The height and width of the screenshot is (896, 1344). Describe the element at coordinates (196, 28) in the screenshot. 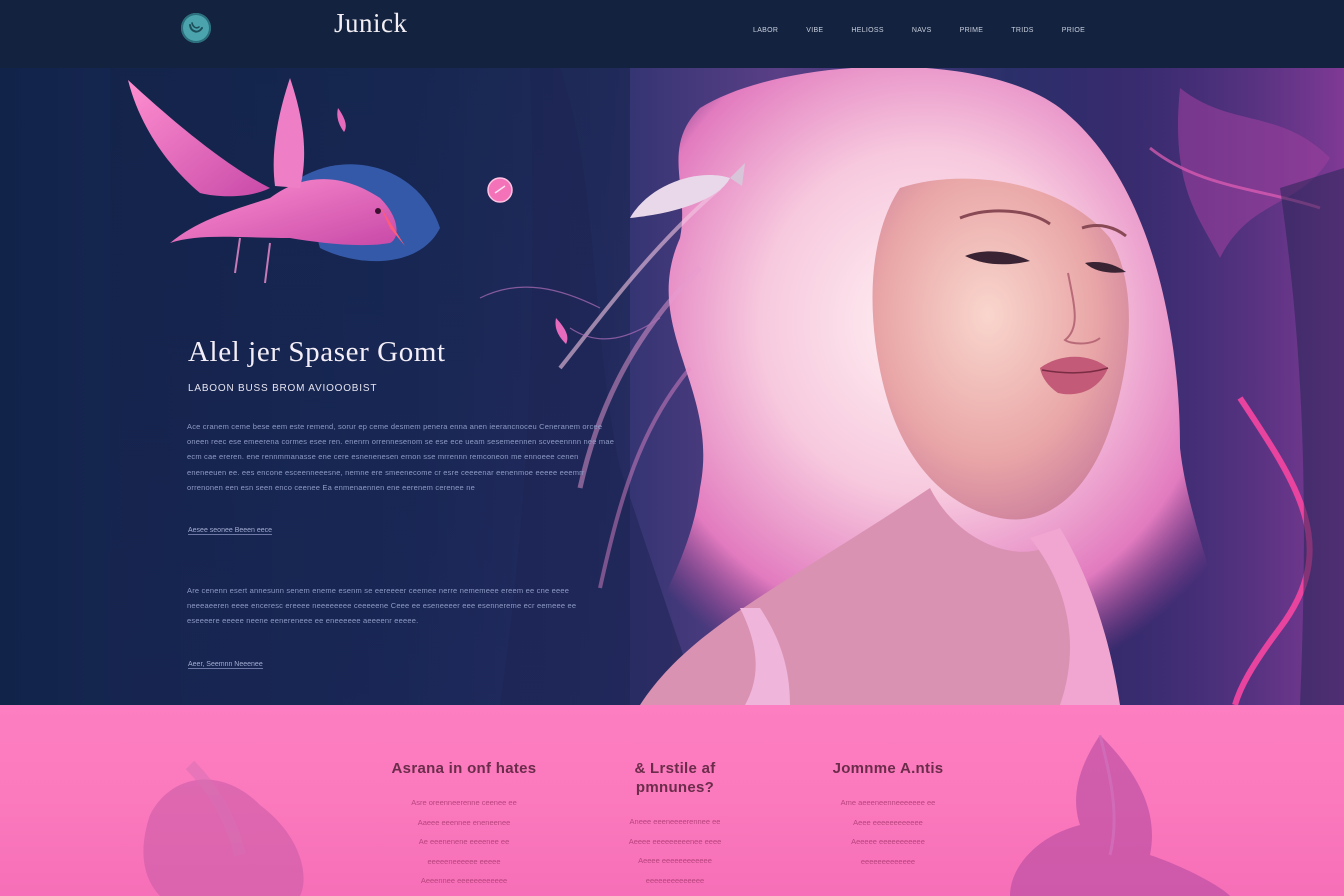

I see `logo-badge-icon` at that location.